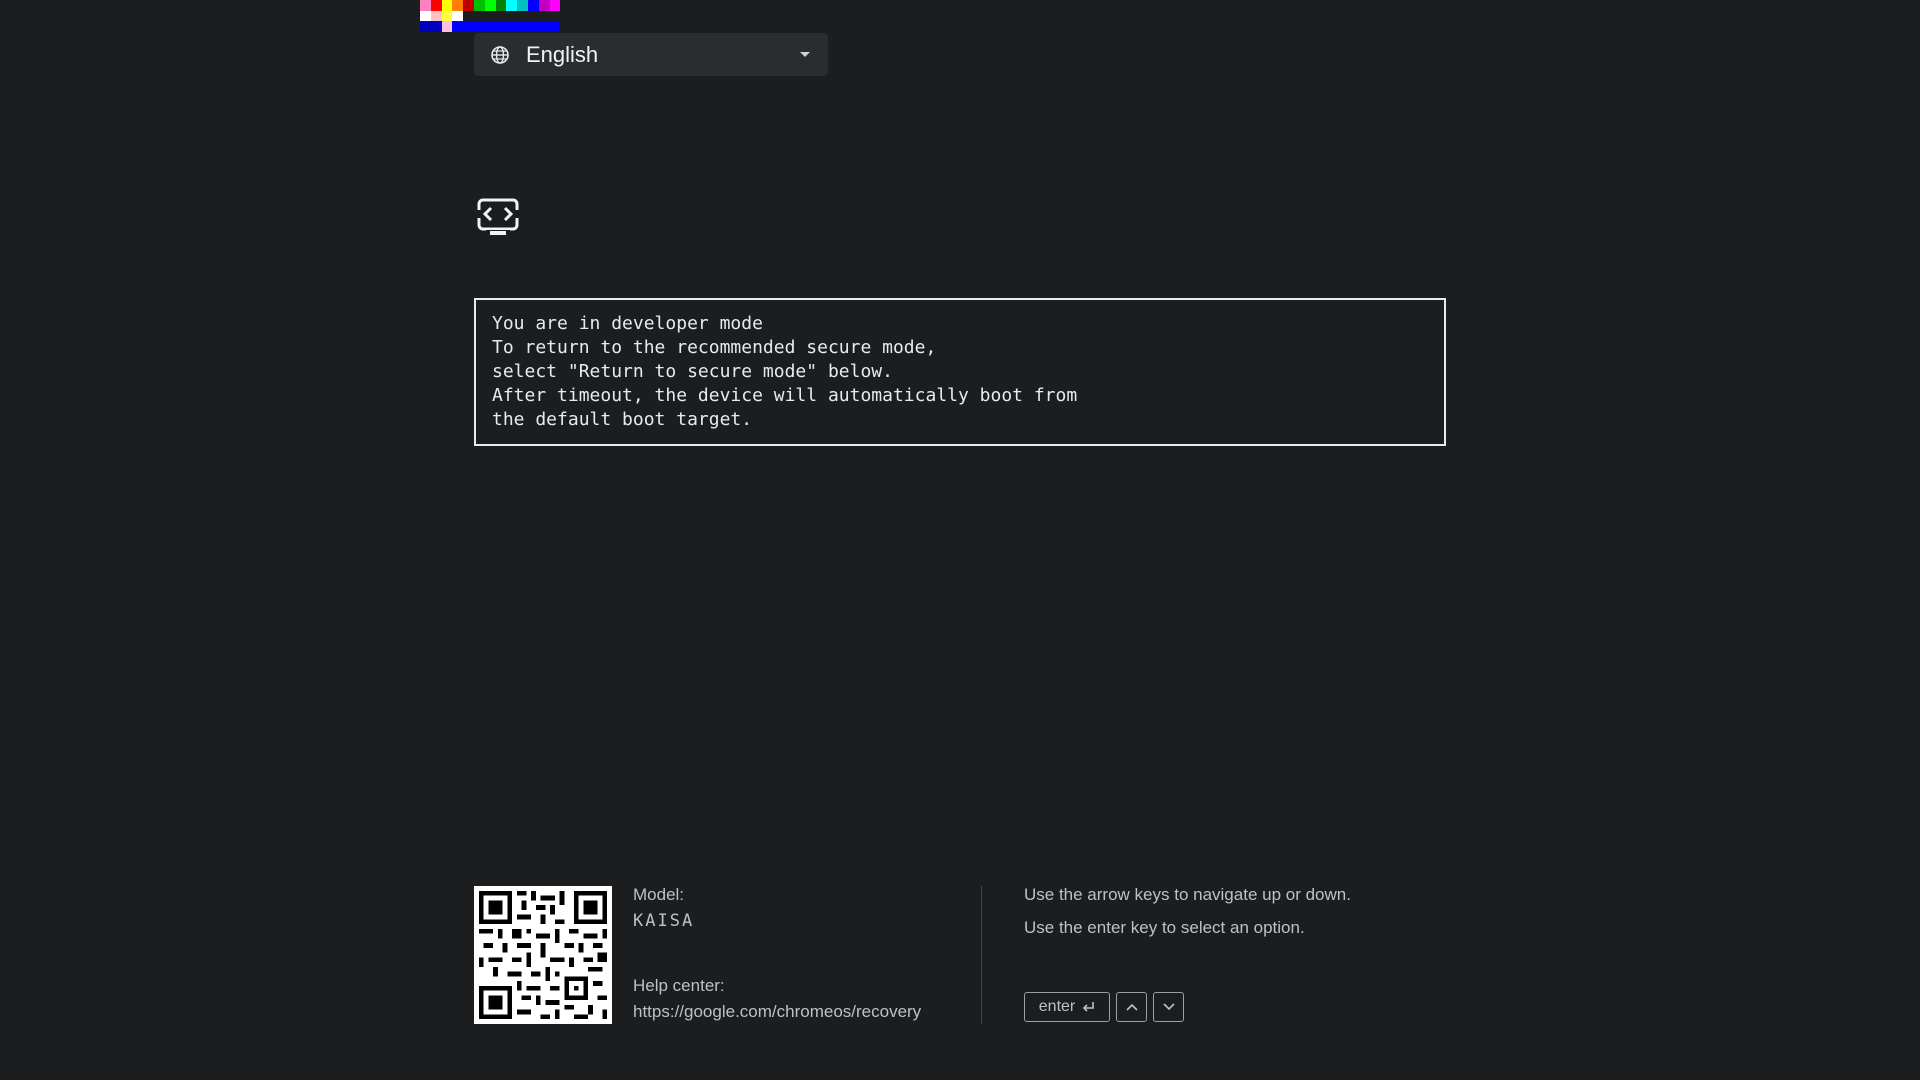 This screenshot has height=1080, width=1920. I want to click on help-center-link: https://google.com/chromeos/recovery, so click(777, 1012).